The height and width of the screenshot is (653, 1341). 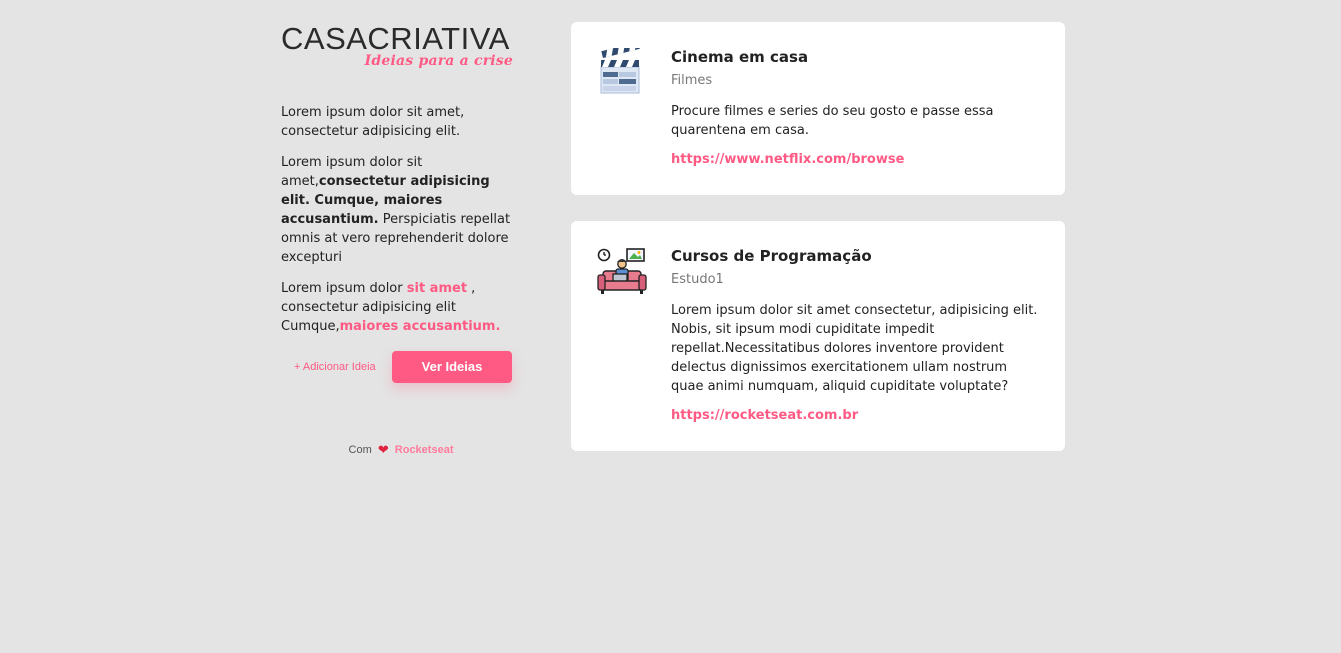 I want to click on logo-word-criativa: CRIATIVA, so click(x=438, y=38).